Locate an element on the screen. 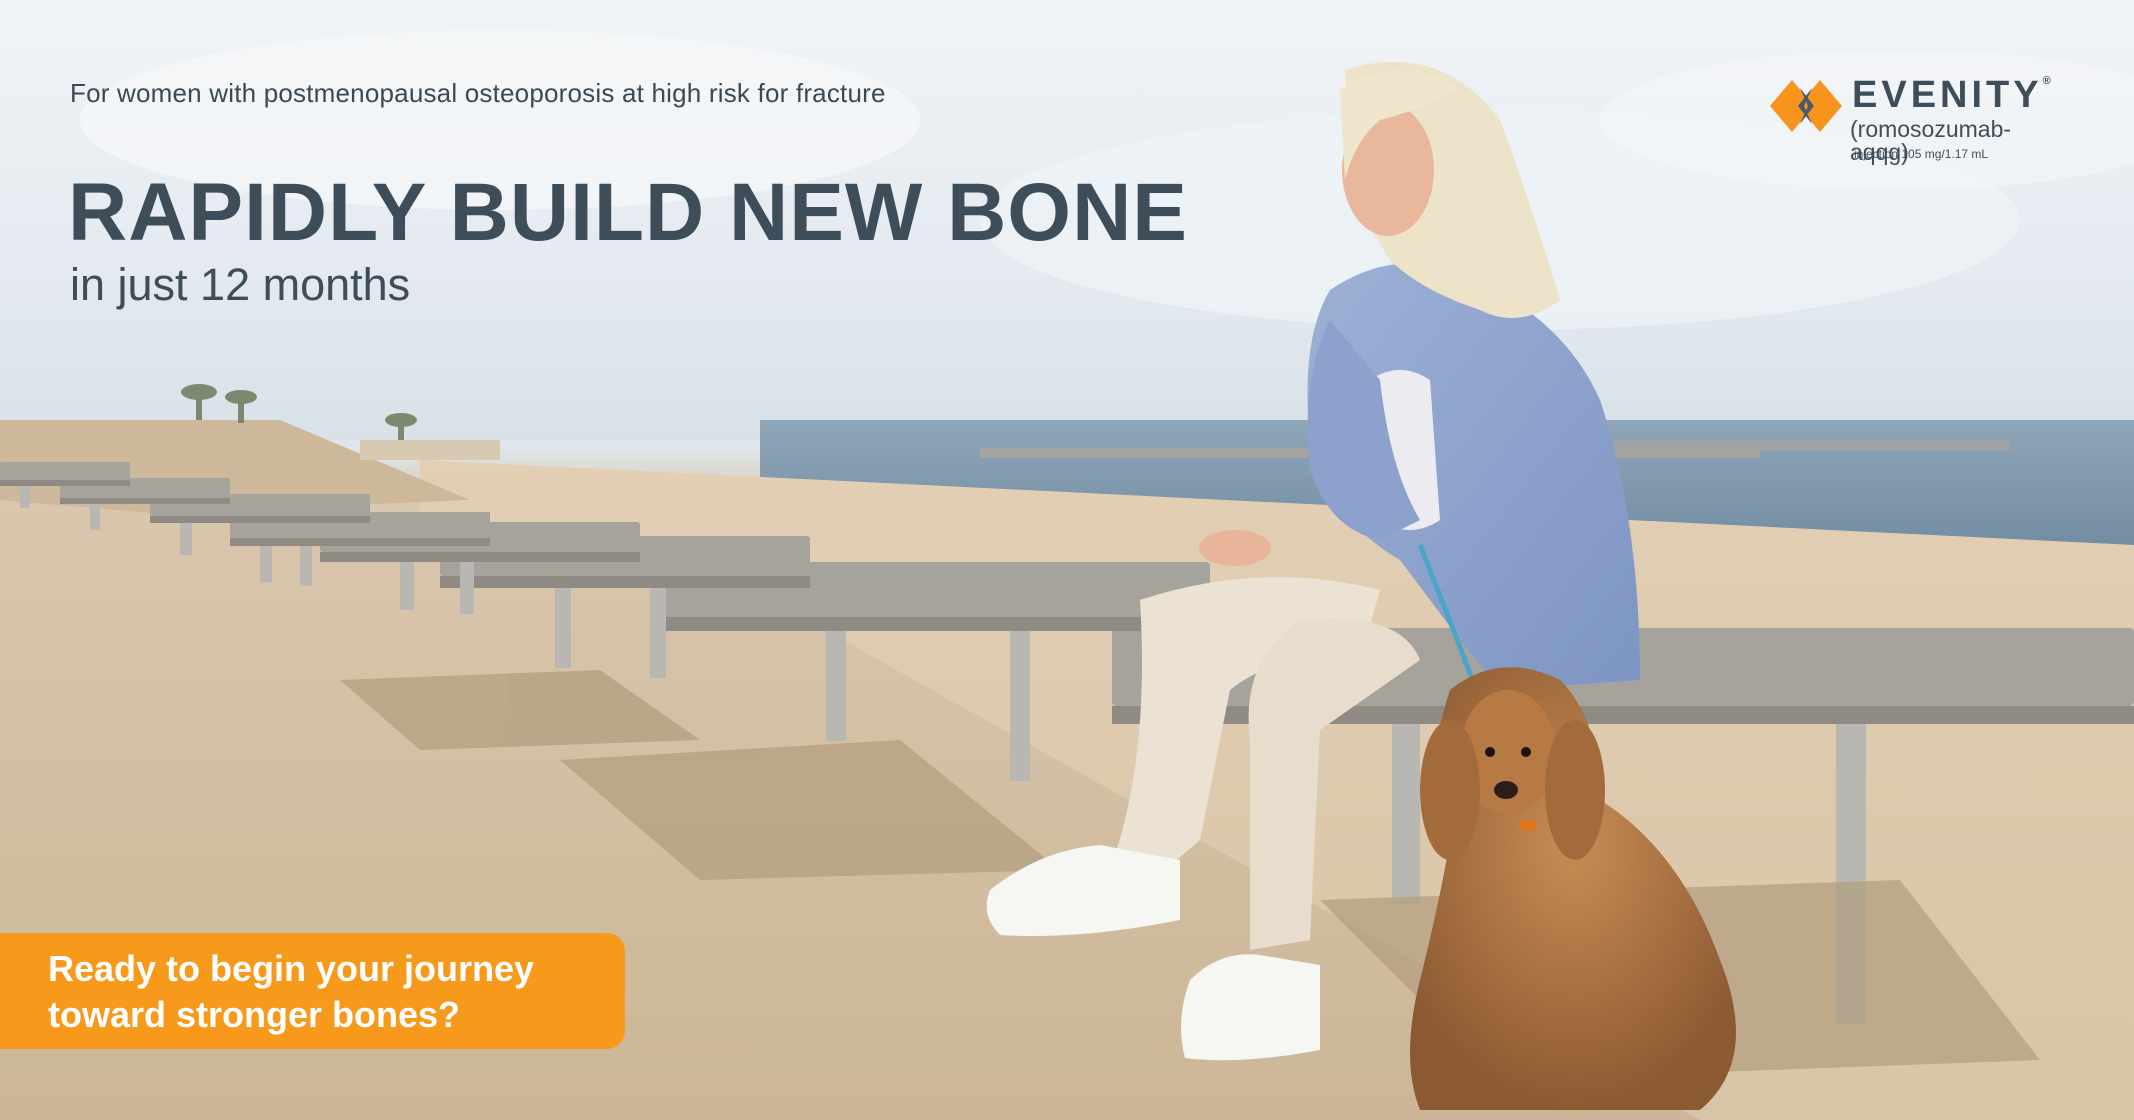  headline: RAPIDLY BUILD NEW BONE is located at coordinates (628, 212).